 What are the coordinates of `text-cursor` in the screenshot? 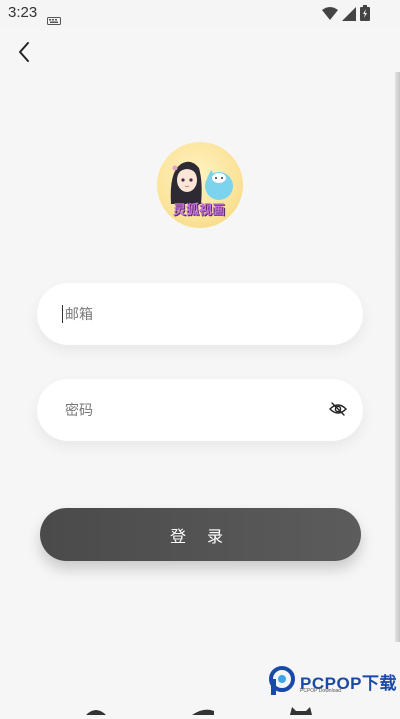 It's located at (62, 314).